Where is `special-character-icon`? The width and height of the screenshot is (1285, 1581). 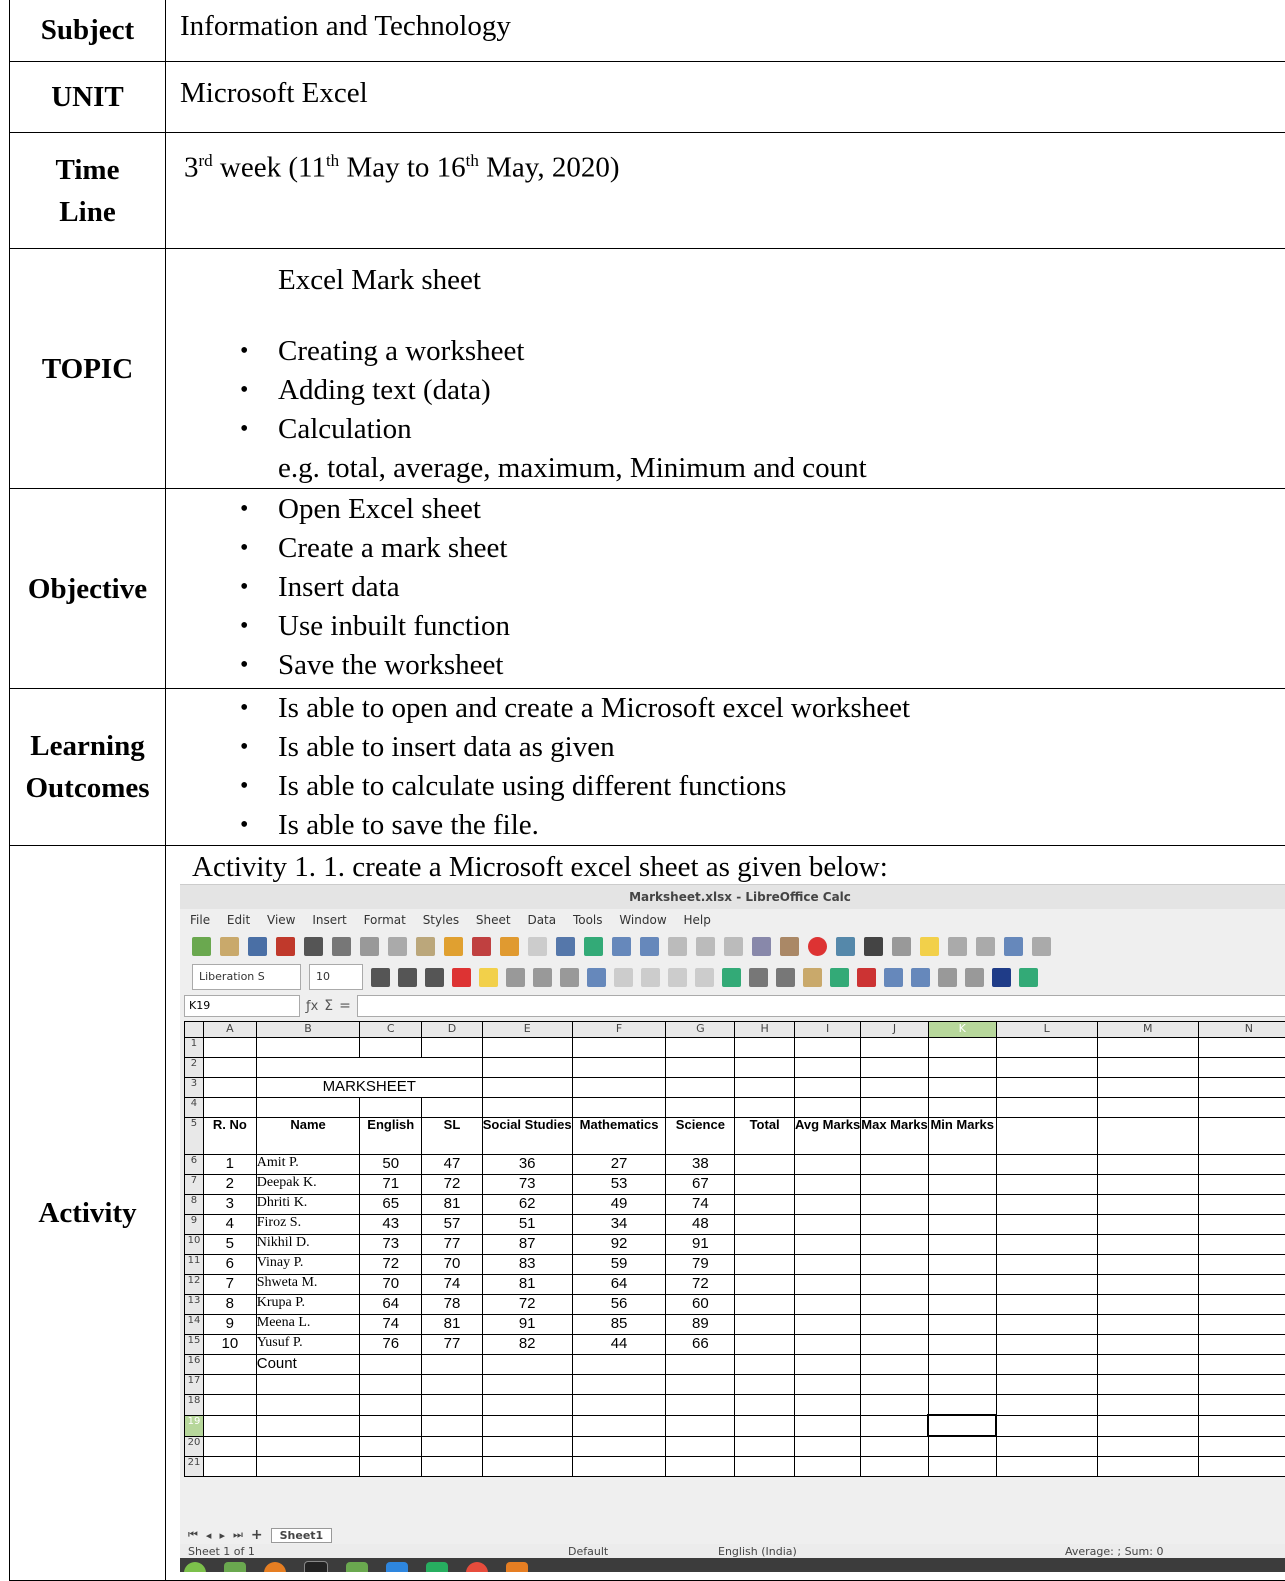 special-character-icon is located at coordinates (873, 946).